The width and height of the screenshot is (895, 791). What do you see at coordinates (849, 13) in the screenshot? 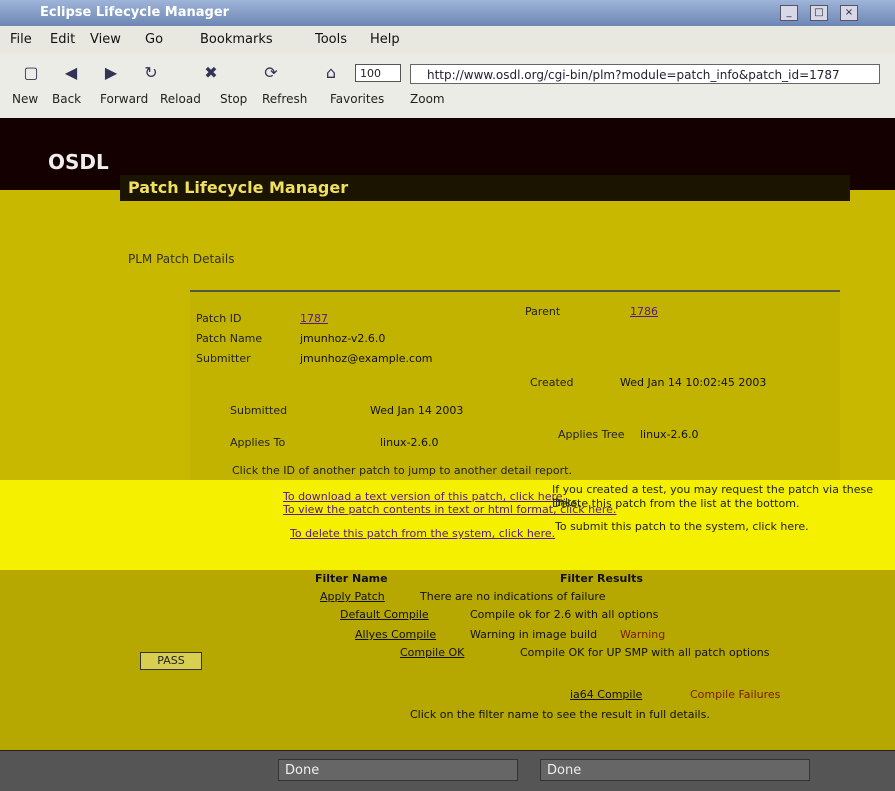
I see `close-icon: ×` at bounding box center [849, 13].